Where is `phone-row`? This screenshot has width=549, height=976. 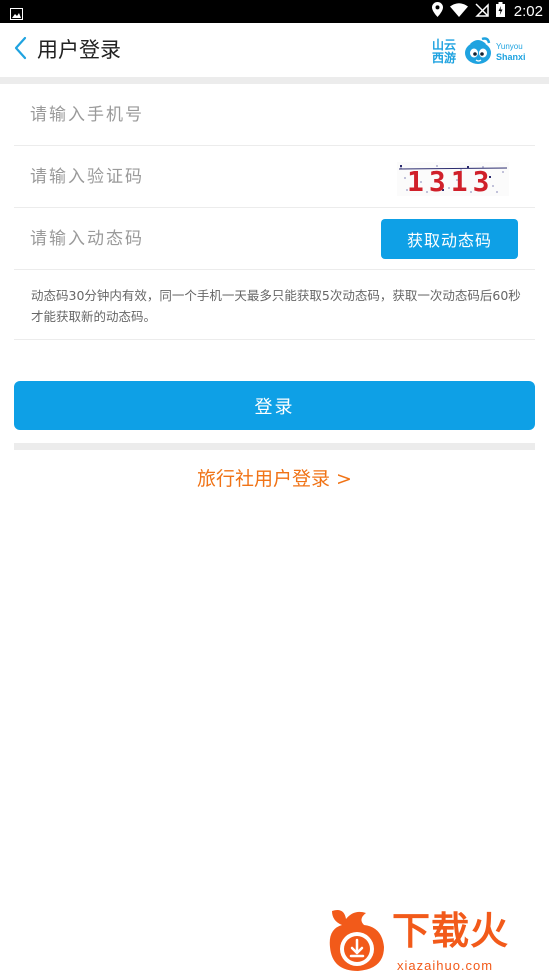
phone-row is located at coordinates (274, 115).